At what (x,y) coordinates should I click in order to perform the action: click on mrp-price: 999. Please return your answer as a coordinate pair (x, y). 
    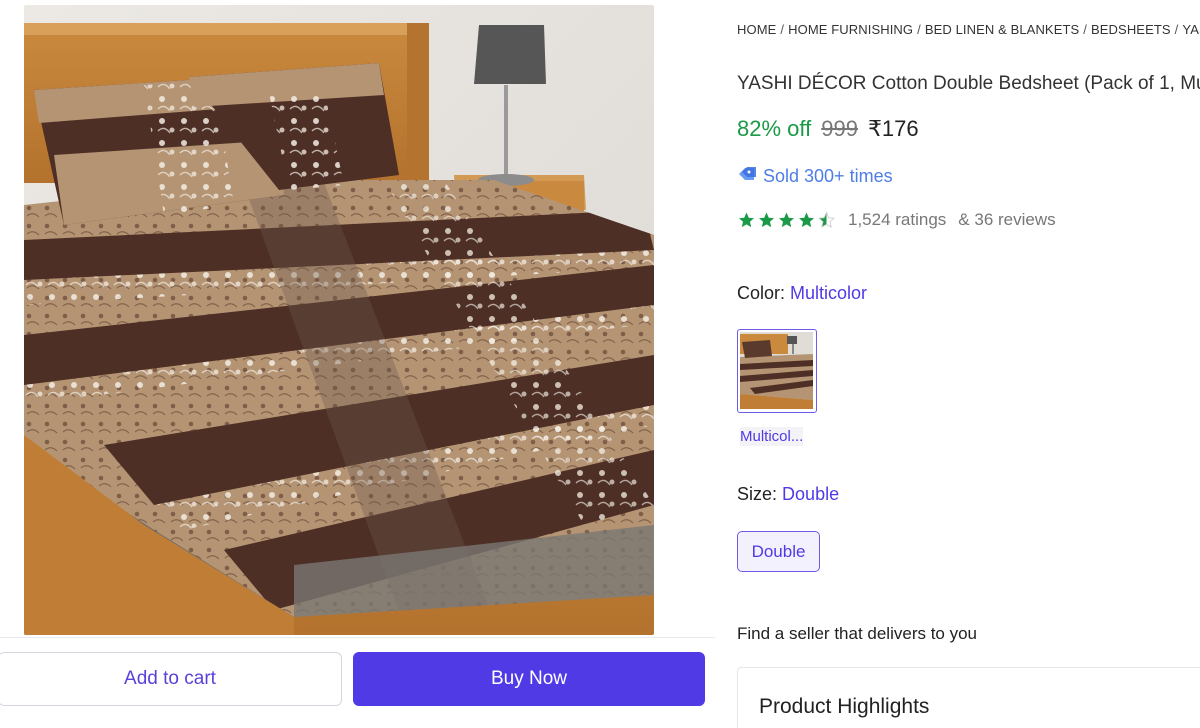
    Looking at the image, I should click on (839, 128).